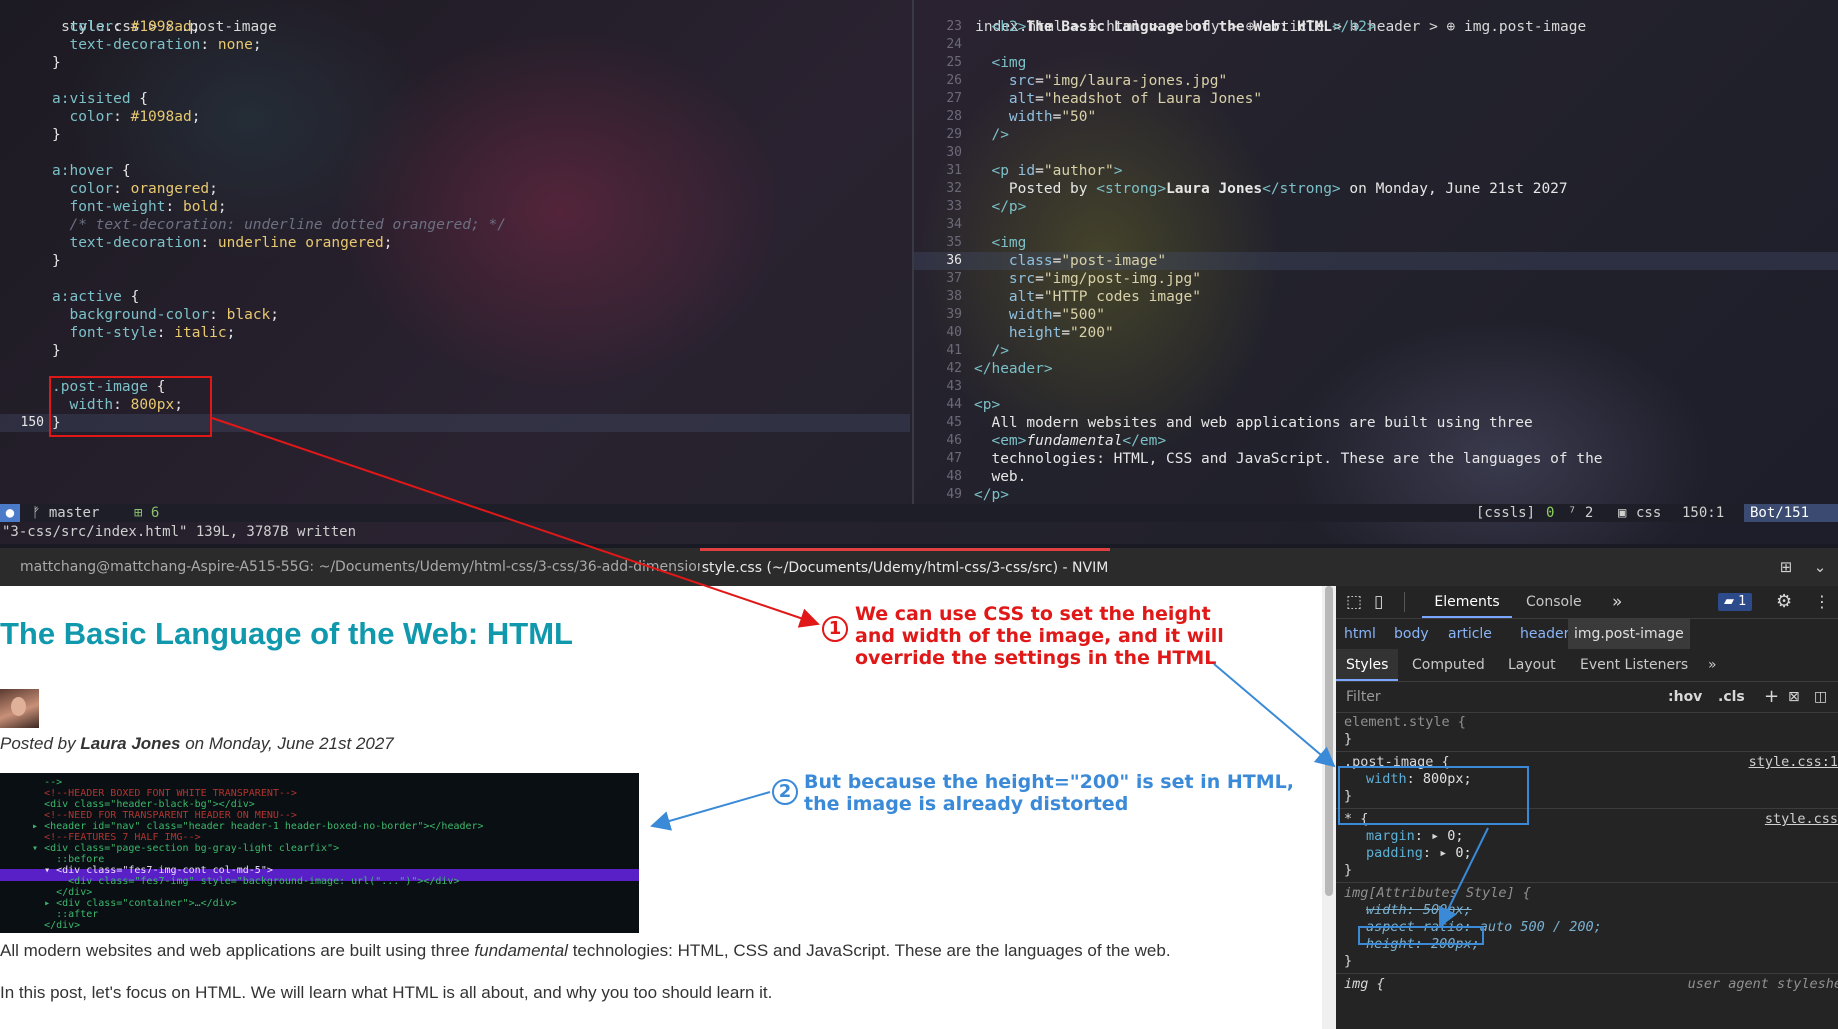  I want to click on code-line: 34, so click(1376, 225).